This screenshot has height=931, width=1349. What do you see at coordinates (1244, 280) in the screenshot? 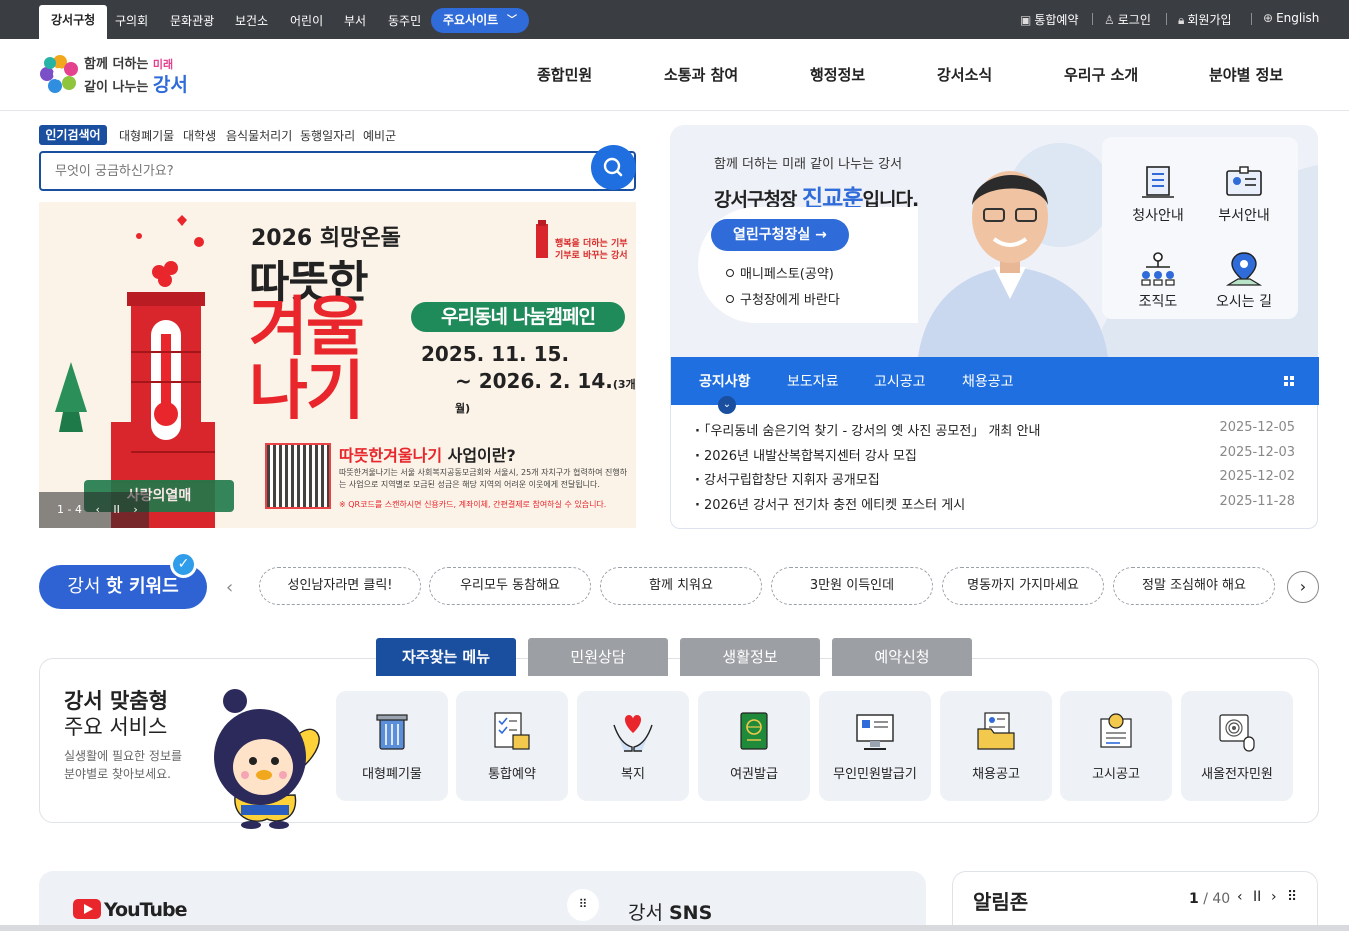
I see `quick-link-directions: 오시는 길` at bounding box center [1244, 280].